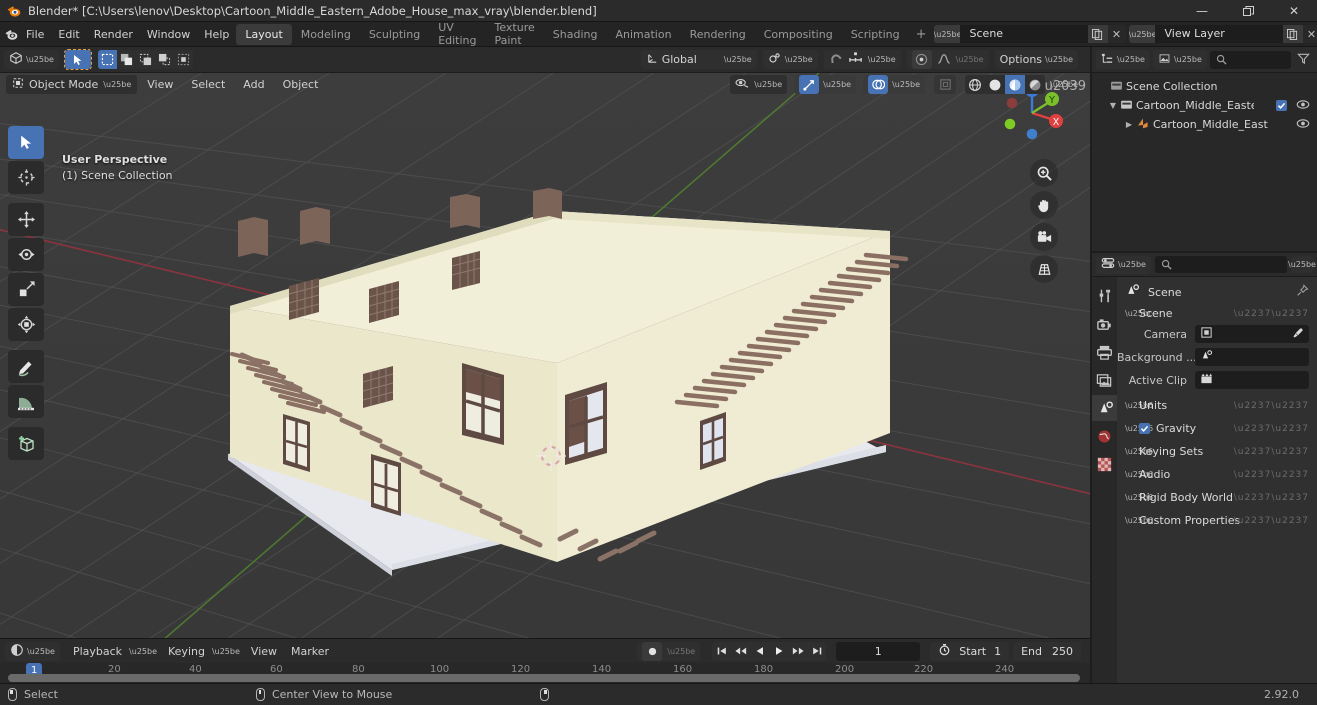 The height and width of the screenshot is (705, 1317). I want to click on proportional-editing-controls: \u25be, so click(947, 59).